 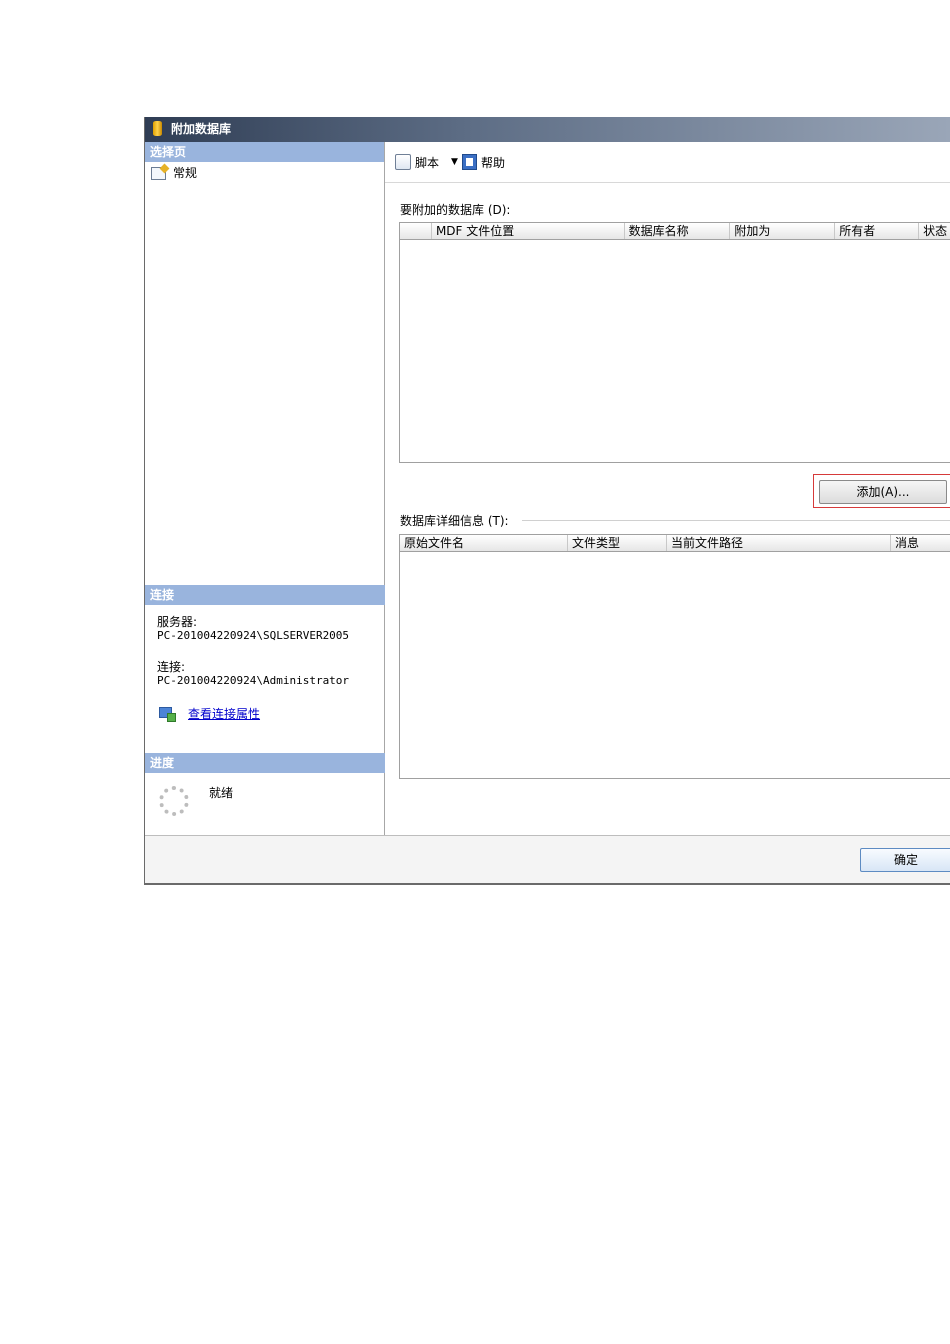 What do you see at coordinates (267, 595) in the screenshot?
I see `connection-header: 连接` at bounding box center [267, 595].